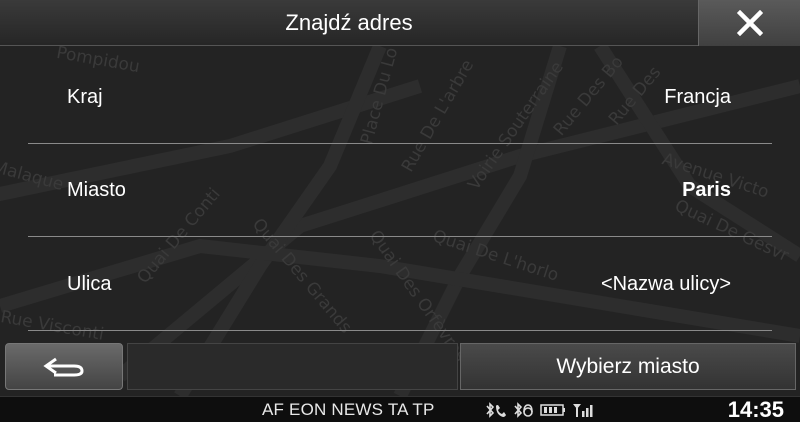 The width and height of the screenshot is (800, 422). What do you see at coordinates (85, 97) in the screenshot?
I see `country-label: Kraj` at bounding box center [85, 97].